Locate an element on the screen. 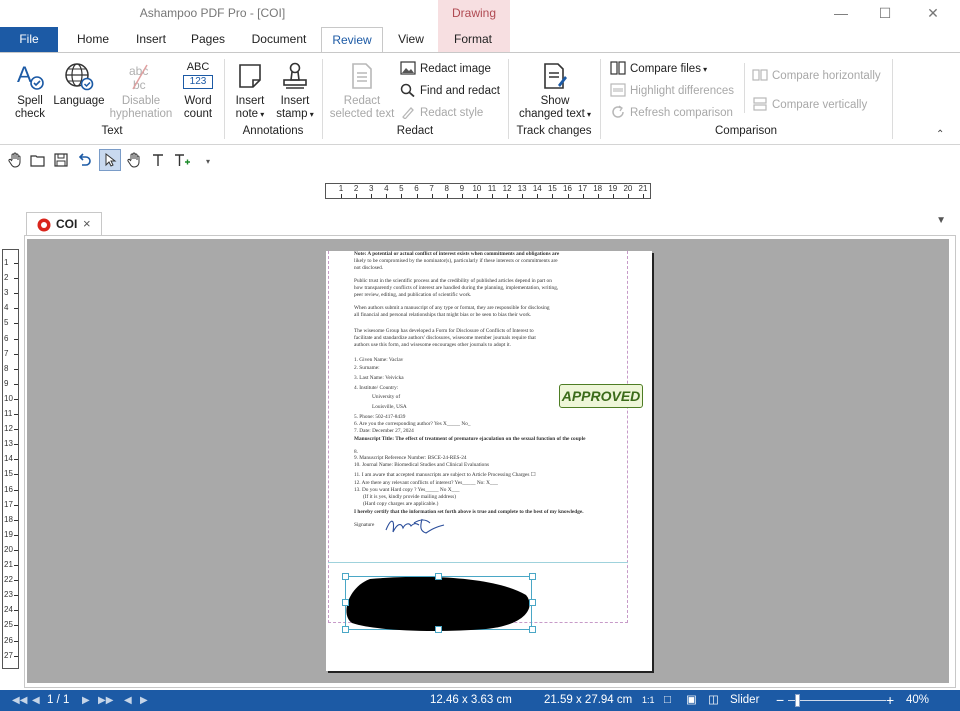 Image resolution: width=960 pixels, height=711 pixels. tab-insert: Insert is located at coordinates (151, 39).